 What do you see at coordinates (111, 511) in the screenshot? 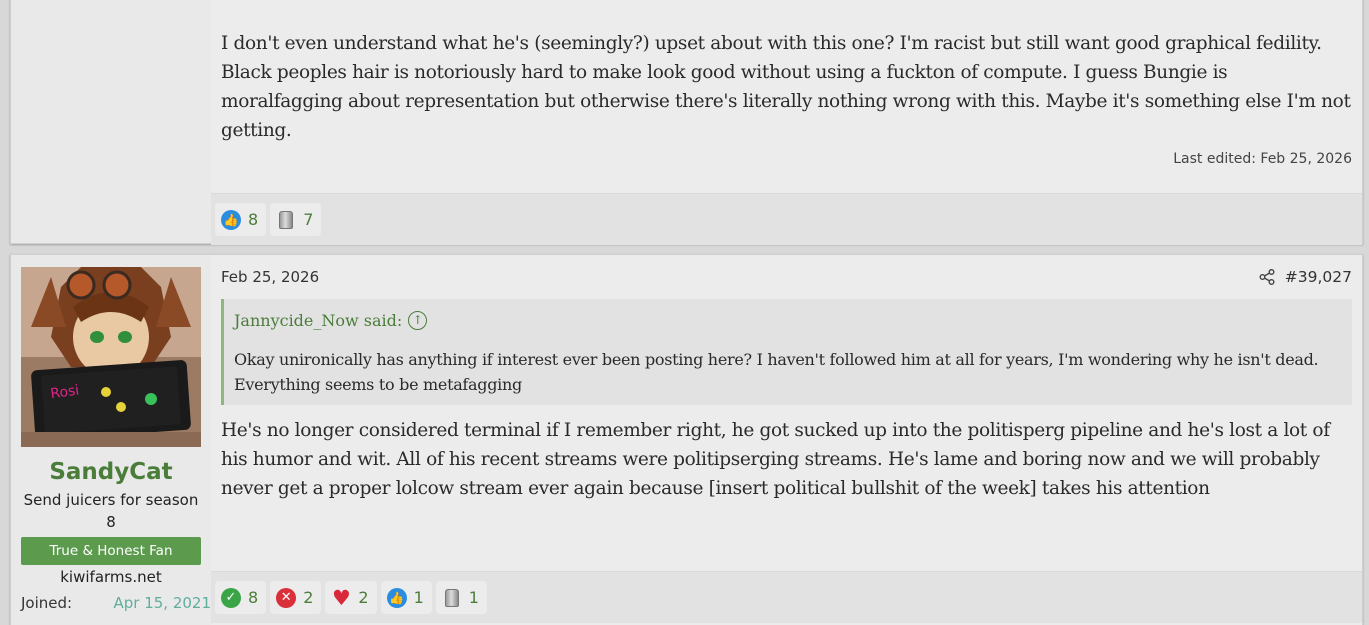
I see `user-title: Send juicers for season 8` at bounding box center [111, 511].